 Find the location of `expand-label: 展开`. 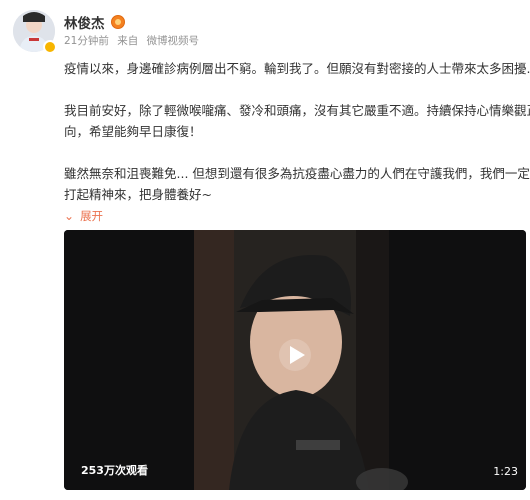

expand-label: 展开 is located at coordinates (92, 216).